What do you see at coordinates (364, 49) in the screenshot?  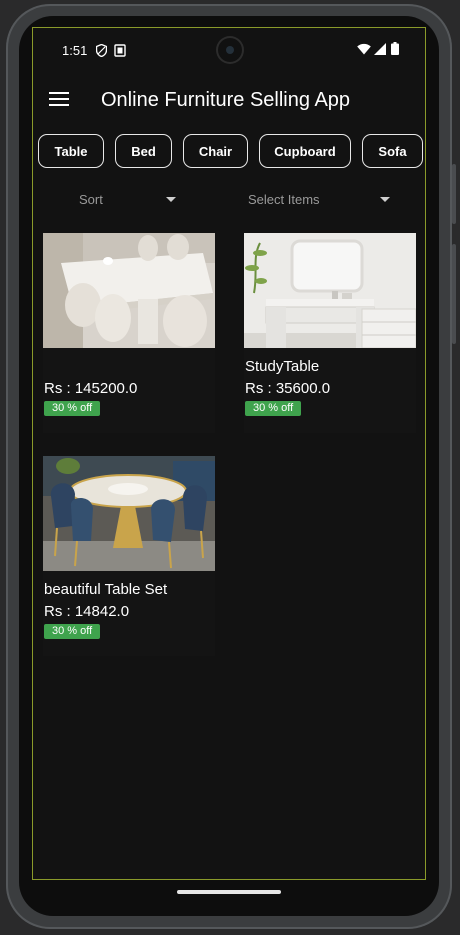 I see `wifi-icon` at bounding box center [364, 49].